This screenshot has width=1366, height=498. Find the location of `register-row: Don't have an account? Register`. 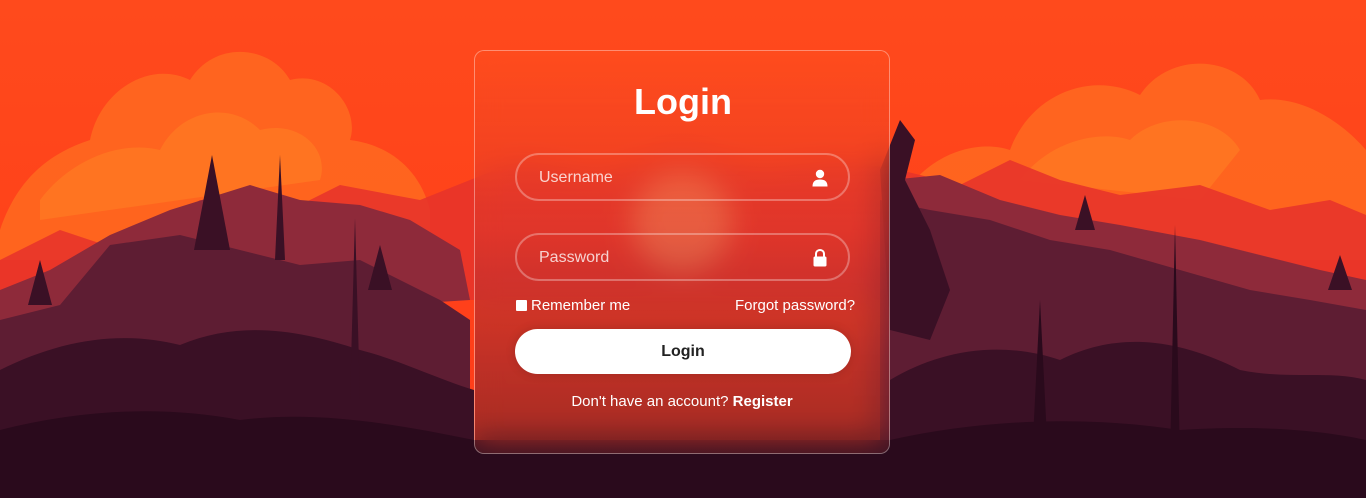

register-row: Don't have an account? Register is located at coordinates (682, 401).